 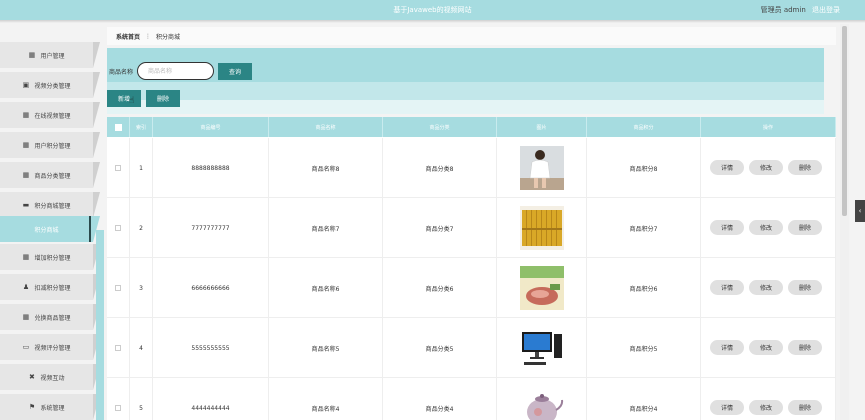 I want to click on sidebar-item-online-video: ▦ 在线视频管理, so click(x=50, y=115).